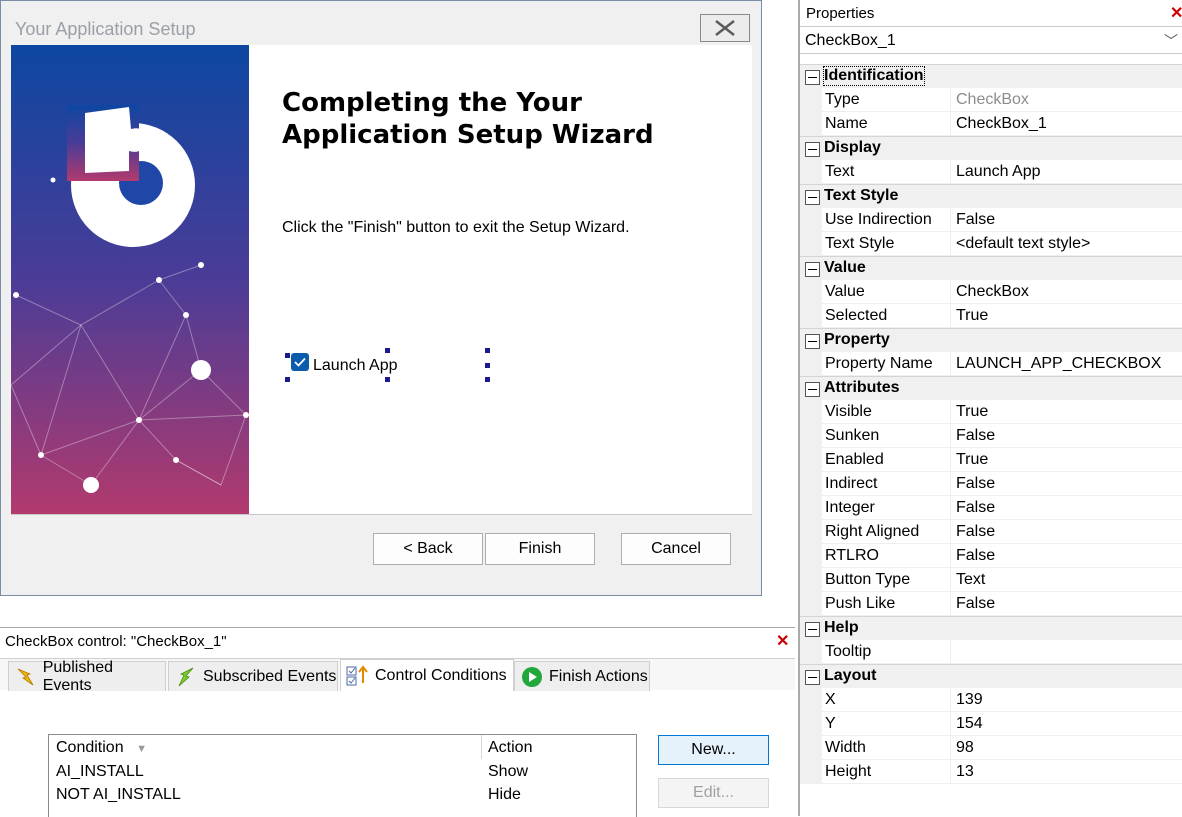  What do you see at coordinates (101, 748) in the screenshot?
I see `column-header-condition: Condition ▼` at bounding box center [101, 748].